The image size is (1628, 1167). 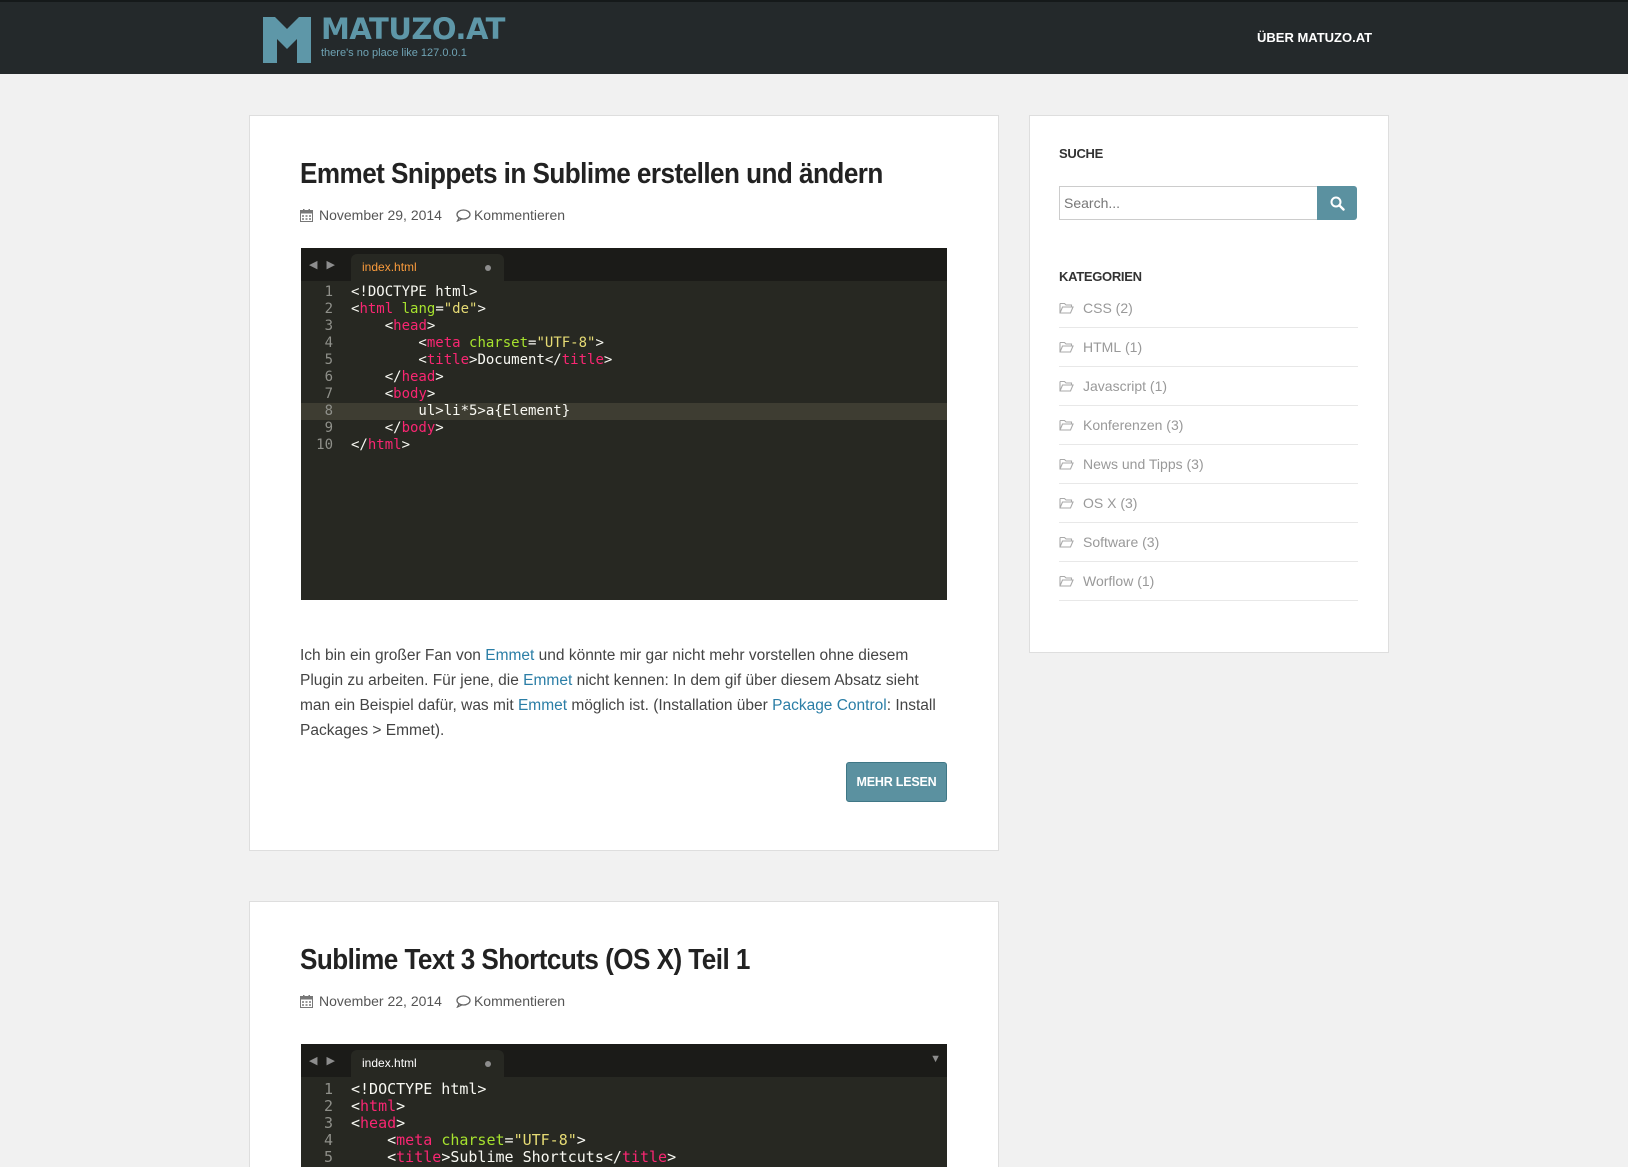 What do you see at coordinates (394, 53) in the screenshot?
I see `site-tagline: there's no place like 127.0.0.1` at bounding box center [394, 53].